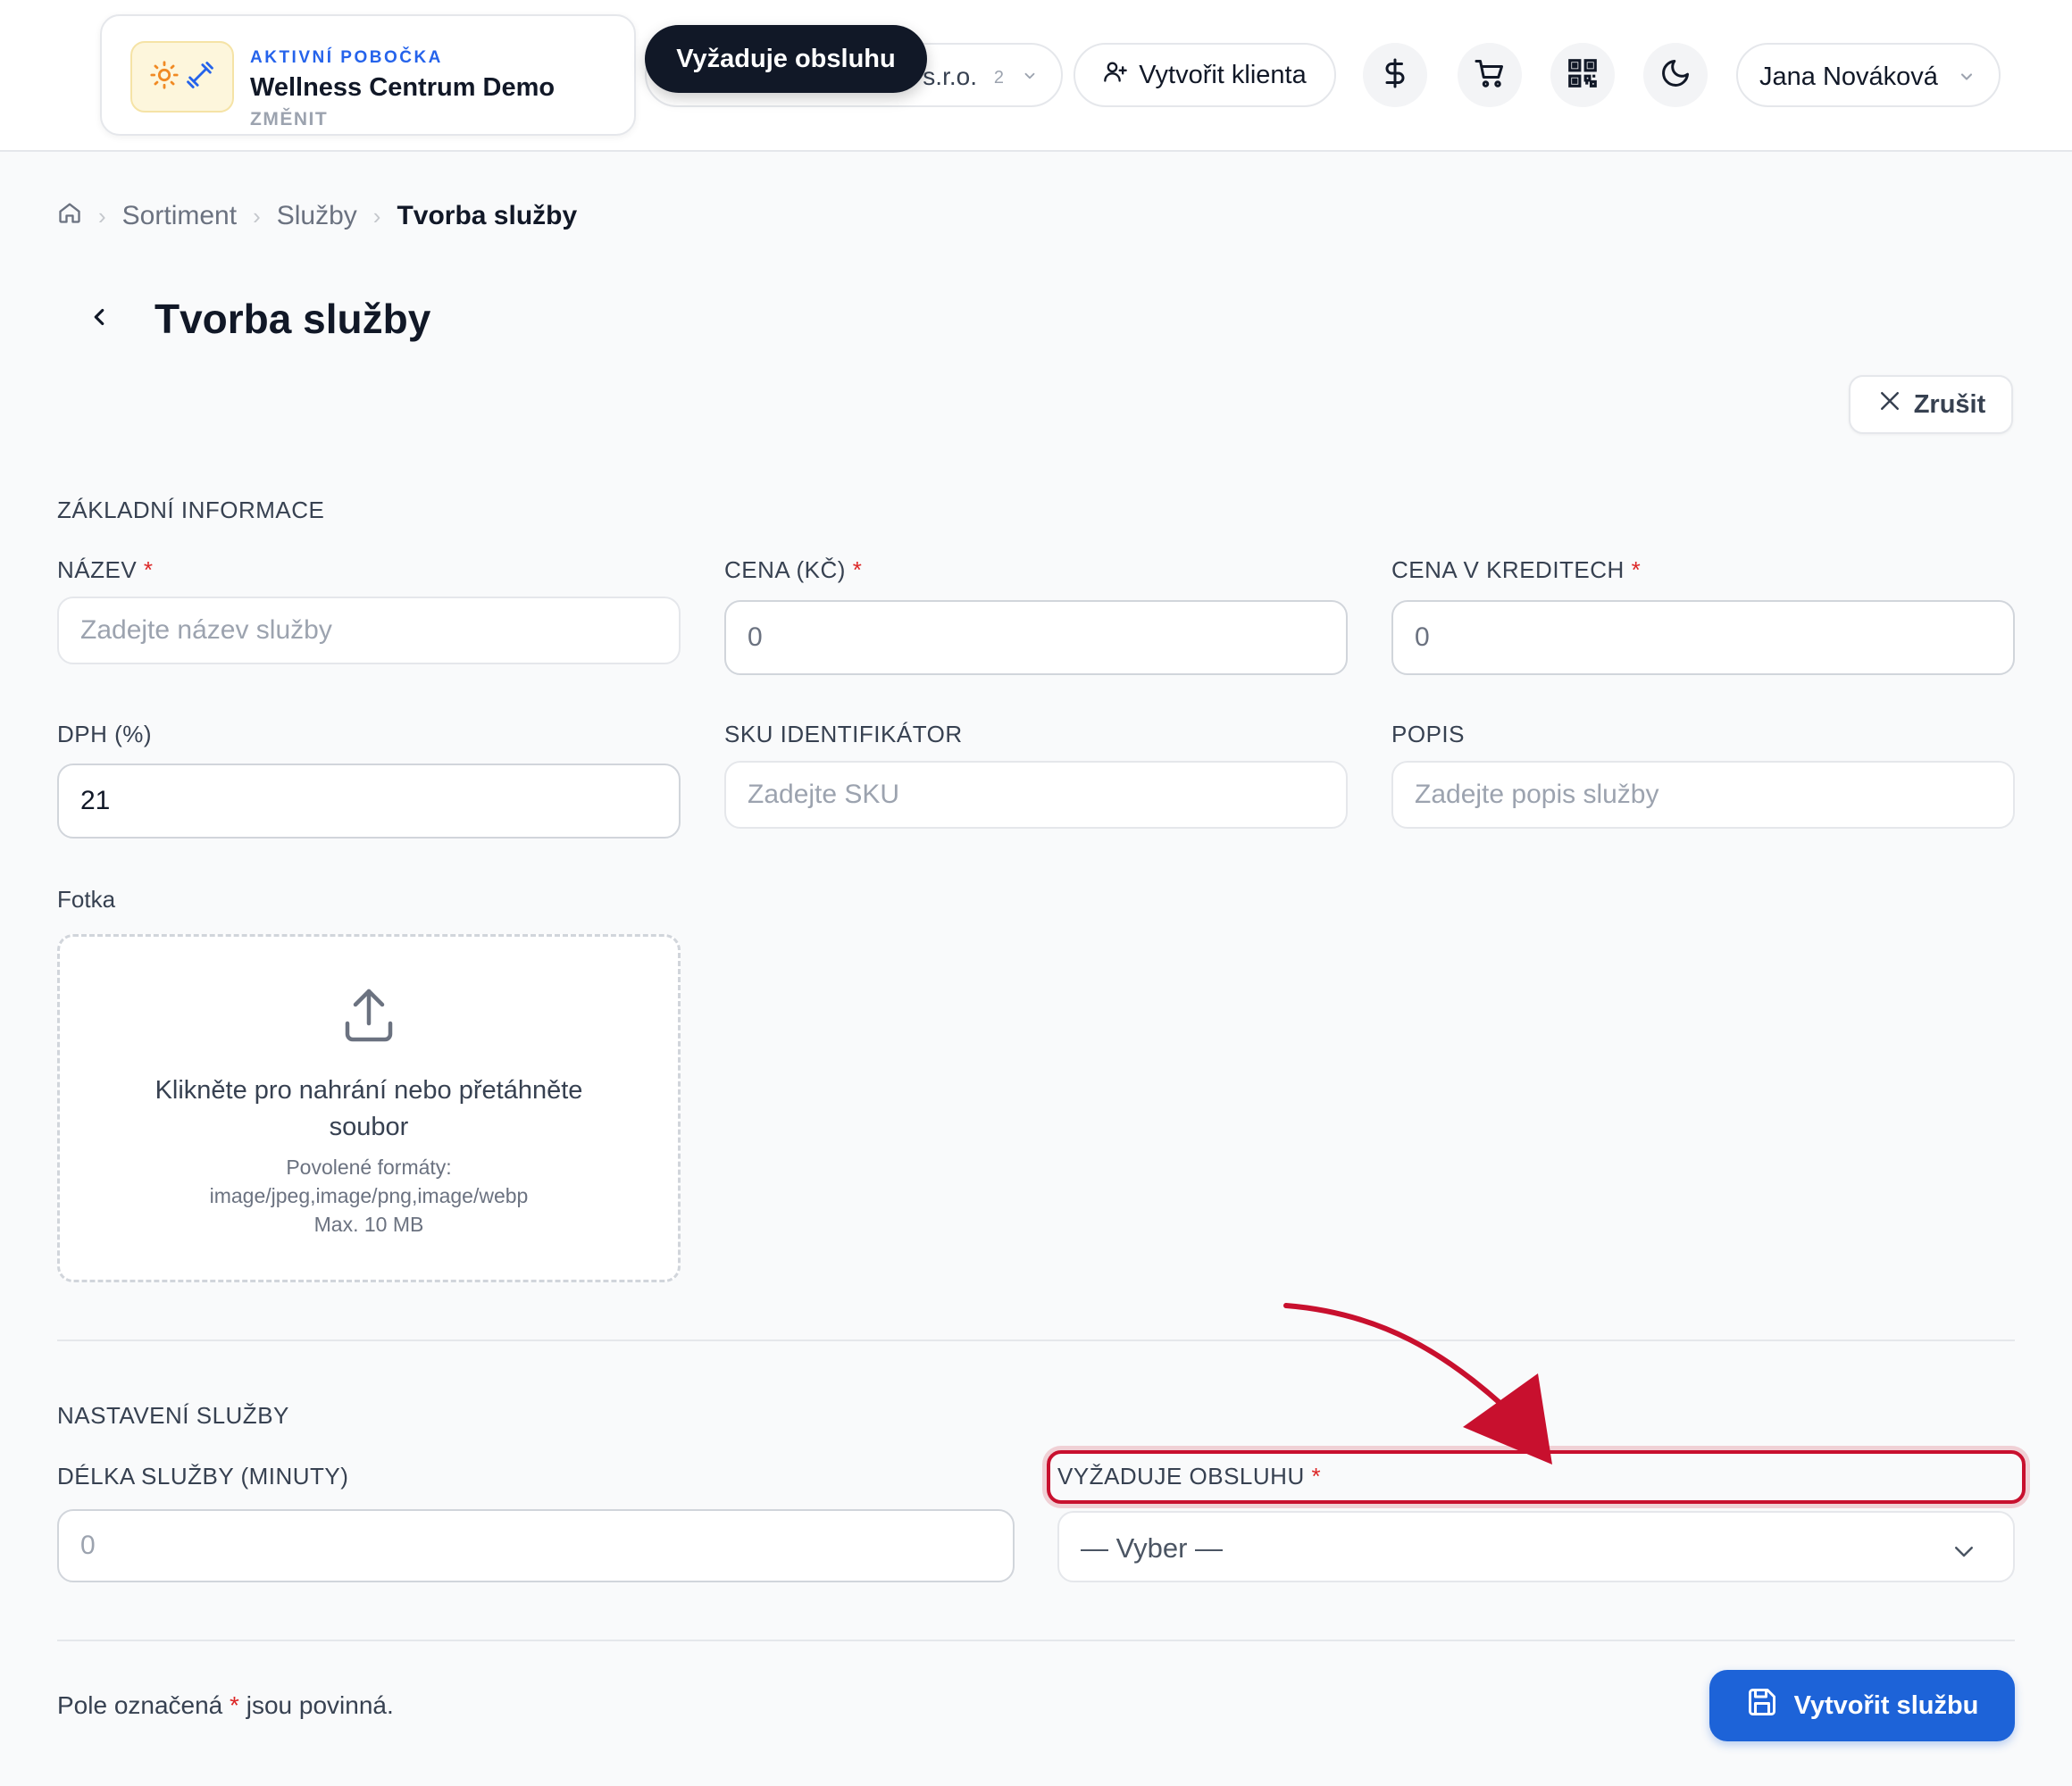 The height and width of the screenshot is (1786, 2072). I want to click on description-label: POPIS, so click(1428, 734).